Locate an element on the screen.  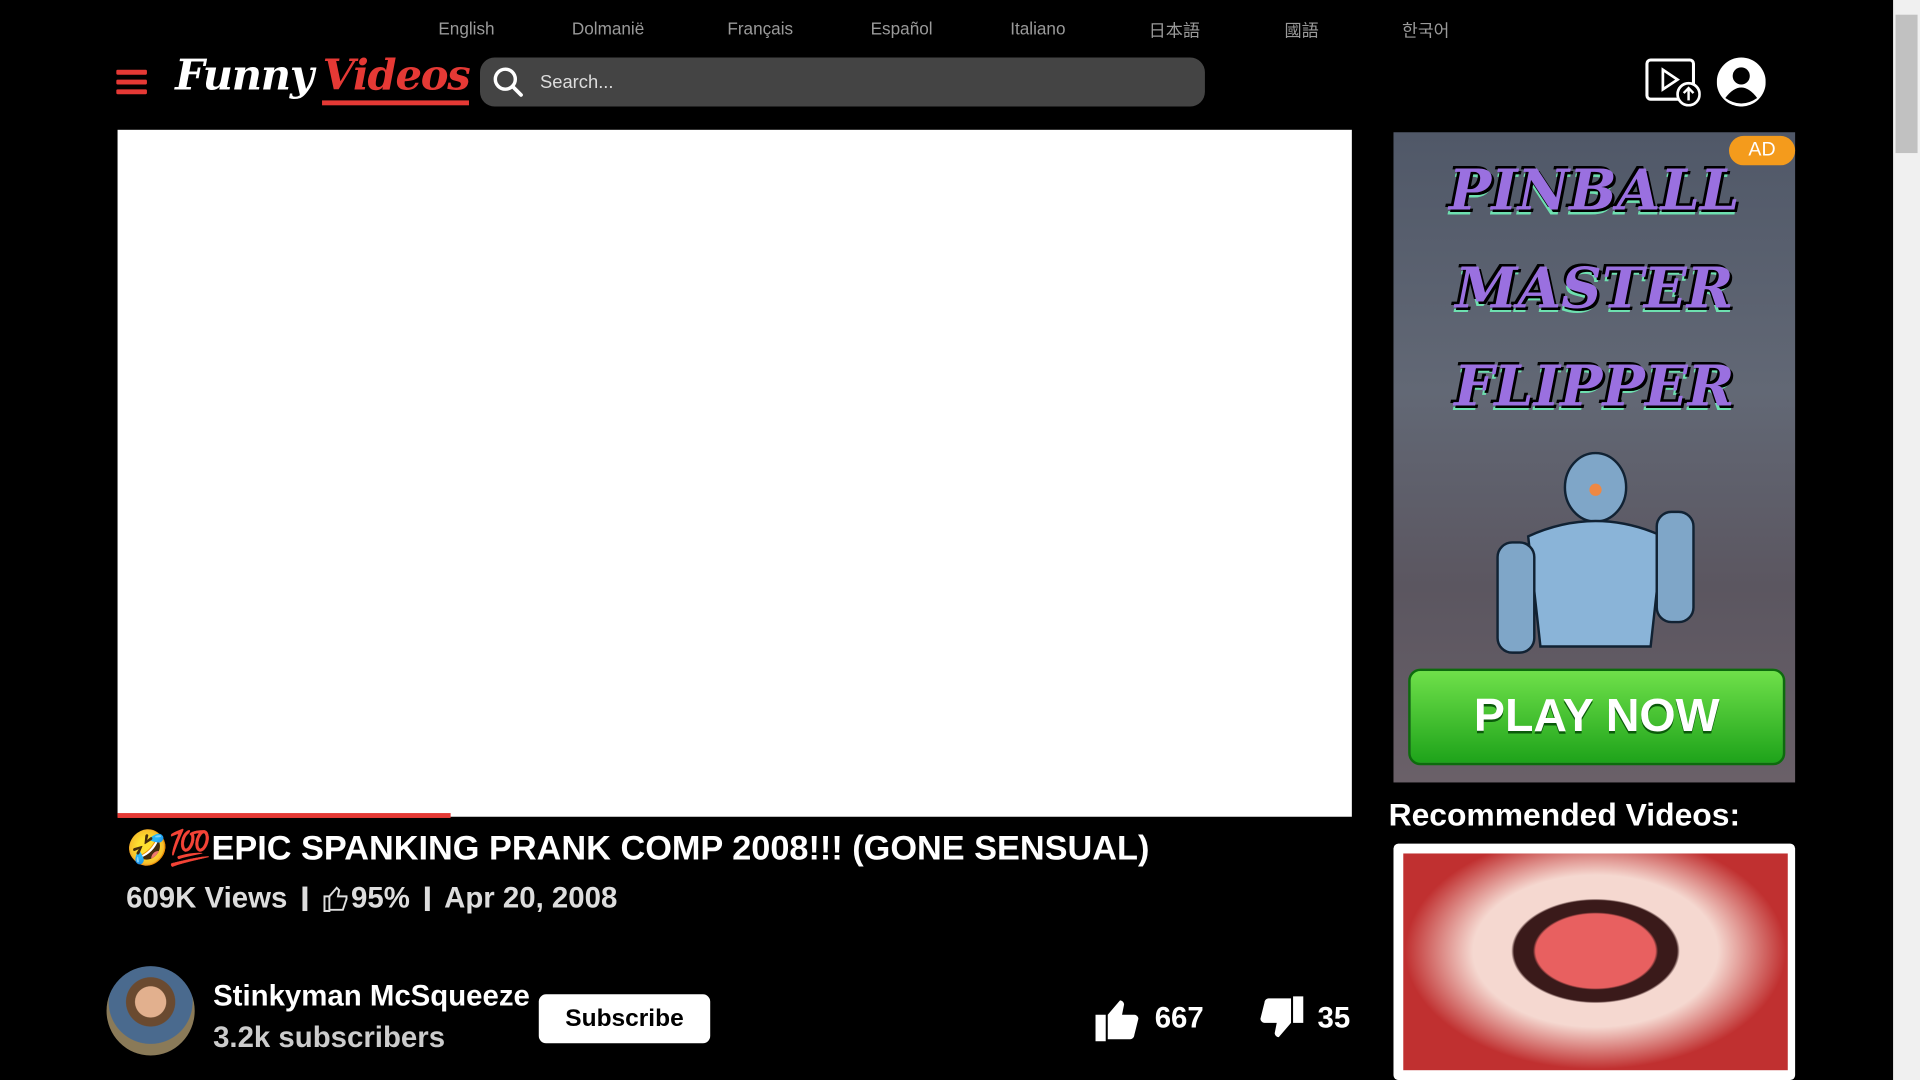
dislike-button: 35 is located at coordinates (1303, 1018).